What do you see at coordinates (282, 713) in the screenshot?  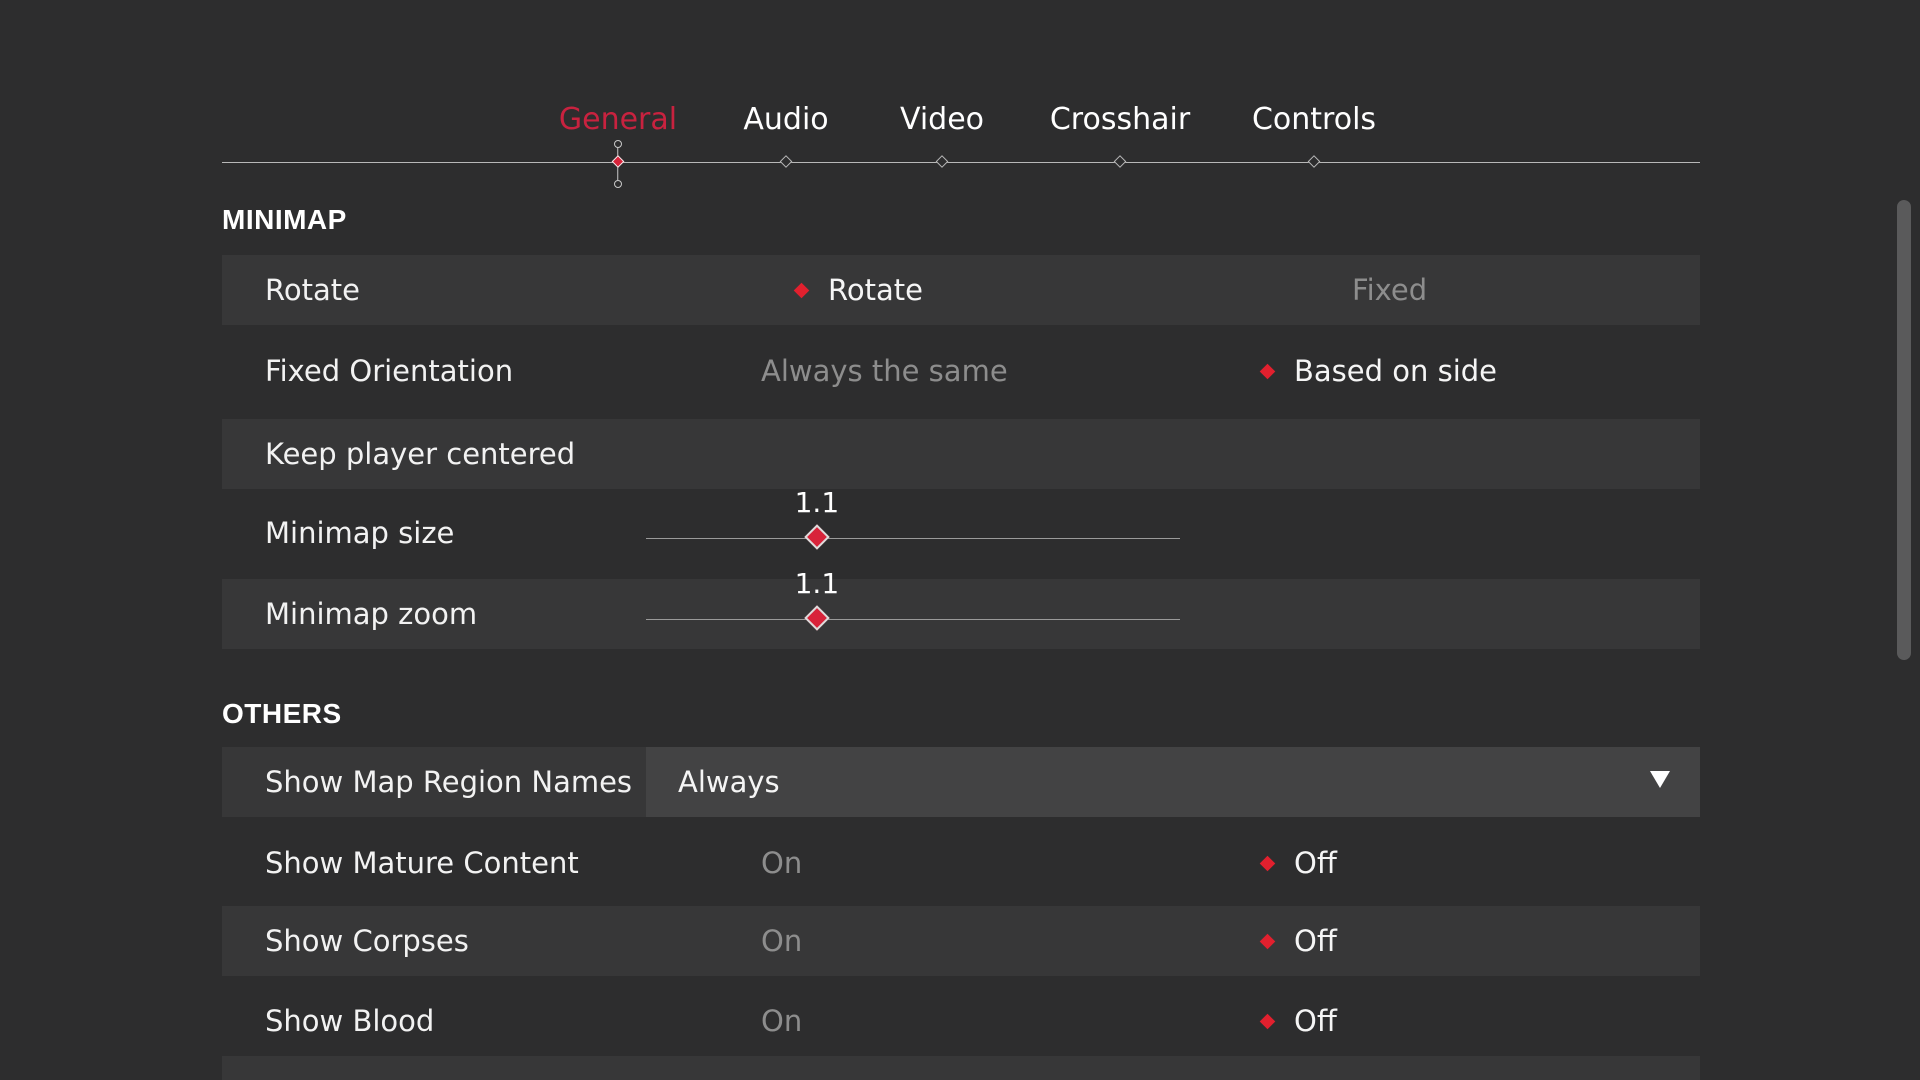 I see `section-title-others: OTHERS` at bounding box center [282, 713].